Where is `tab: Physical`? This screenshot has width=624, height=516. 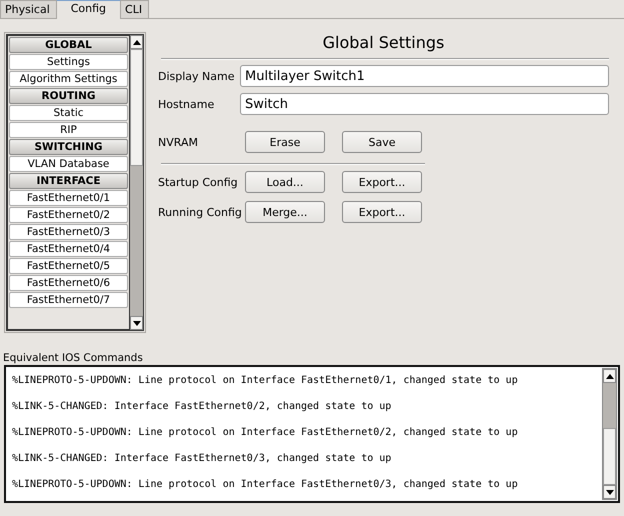 tab: Physical is located at coordinates (28, 9).